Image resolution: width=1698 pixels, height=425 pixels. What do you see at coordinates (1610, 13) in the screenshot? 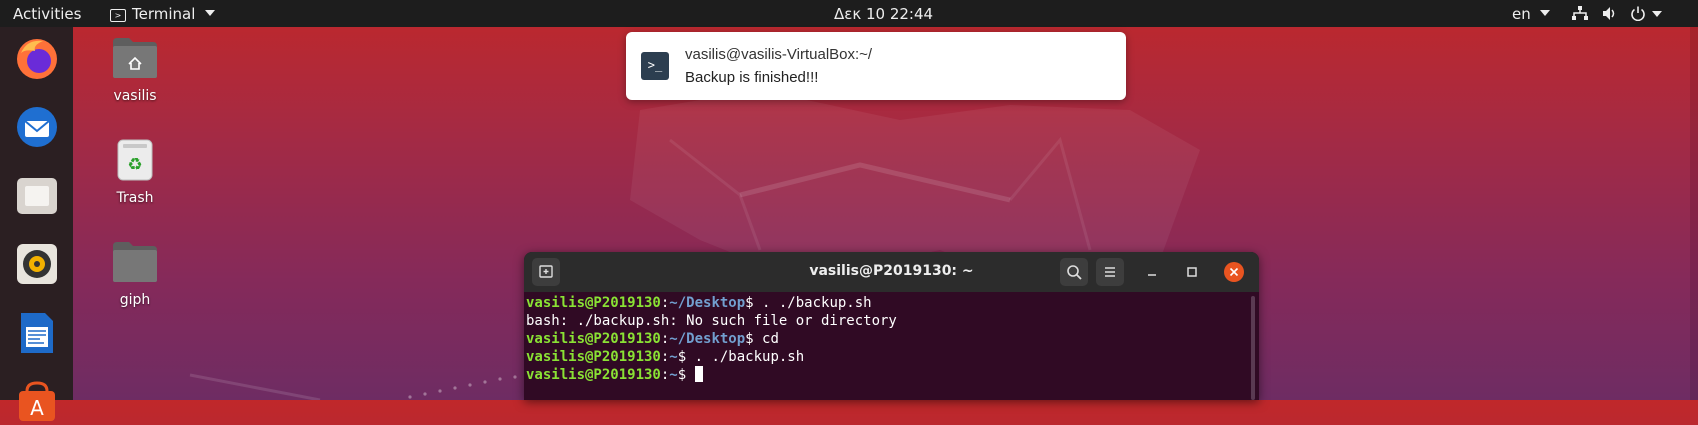
I see `volume-icon` at bounding box center [1610, 13].